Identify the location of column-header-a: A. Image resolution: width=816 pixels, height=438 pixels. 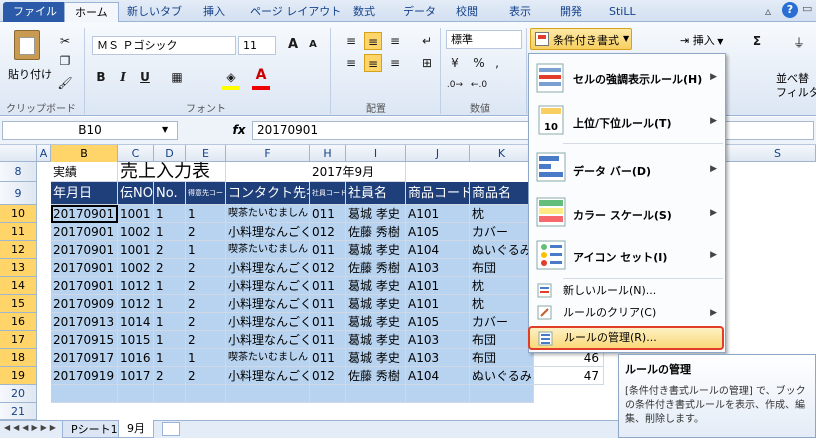
(44, 153).